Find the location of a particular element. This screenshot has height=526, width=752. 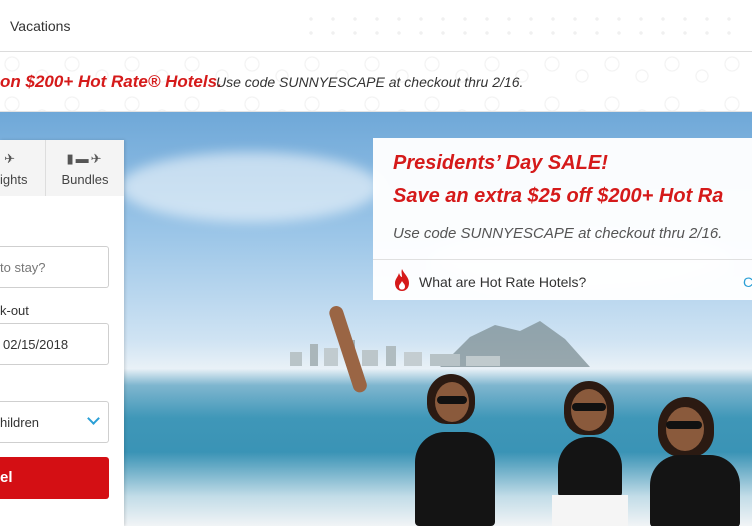

white-skirt is located at coordinates (590, 510).